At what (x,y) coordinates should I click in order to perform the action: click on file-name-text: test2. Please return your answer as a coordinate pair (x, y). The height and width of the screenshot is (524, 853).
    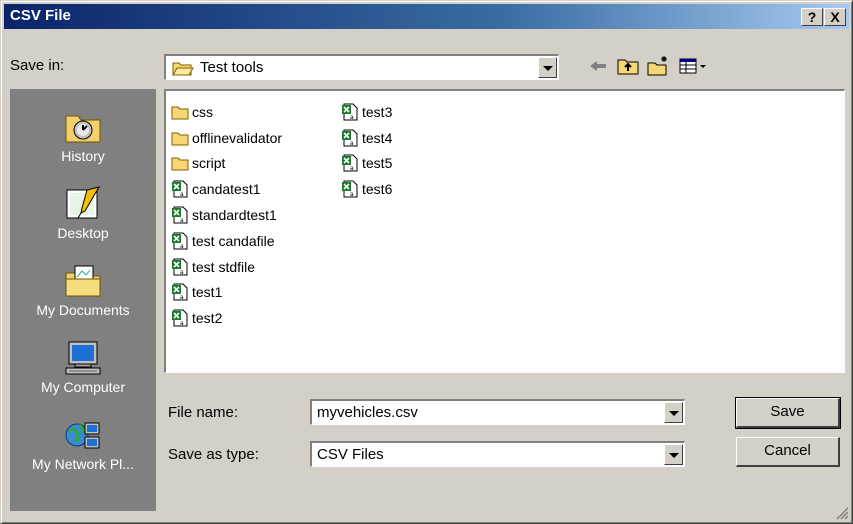
    Looking at the image, I should click on (207, 318).